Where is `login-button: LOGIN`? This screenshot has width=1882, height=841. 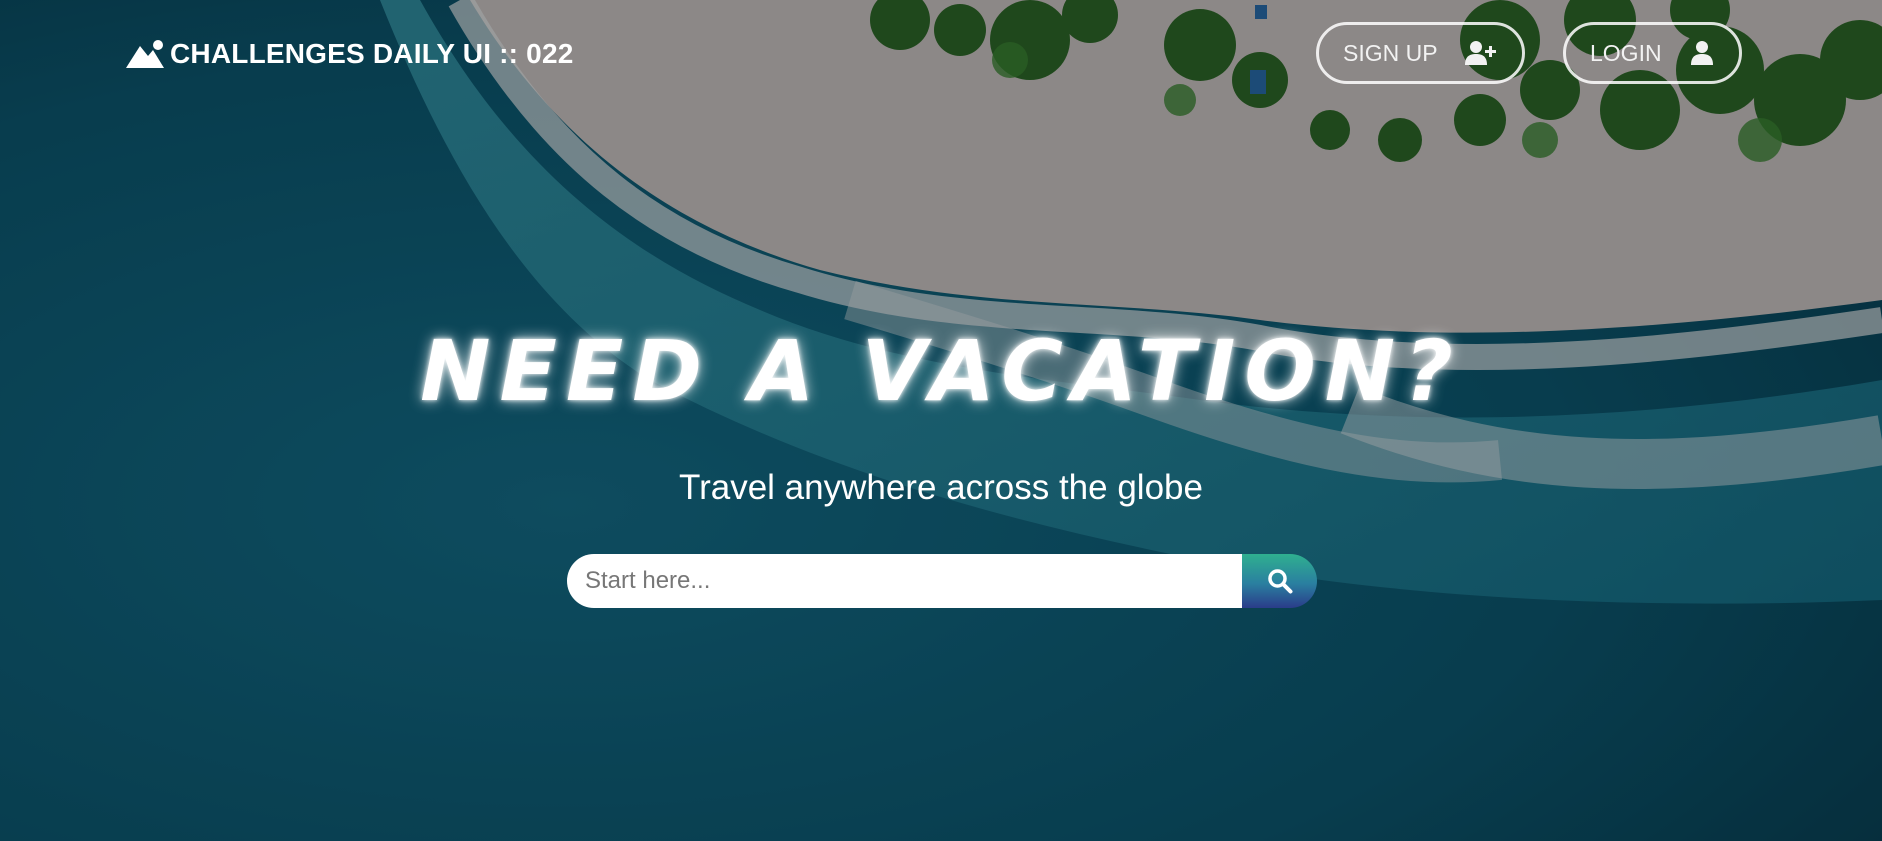 login-button: LOGIN is located at coordinates (1652, 53).